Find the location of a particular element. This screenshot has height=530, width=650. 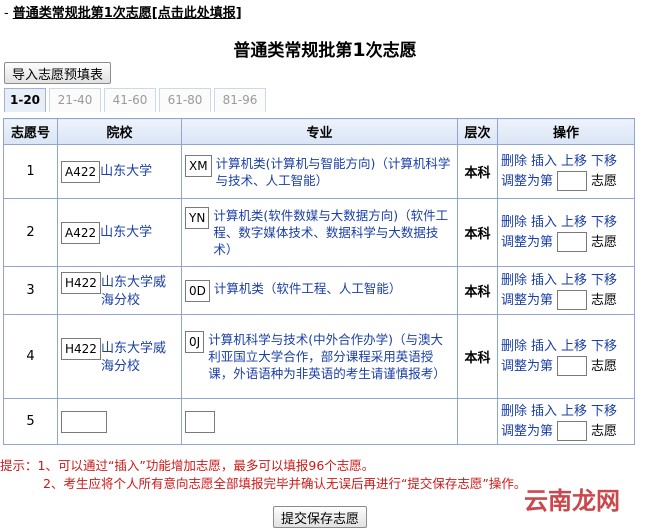

tab-1-20: 1-20 is located at coordinates (25, 100).